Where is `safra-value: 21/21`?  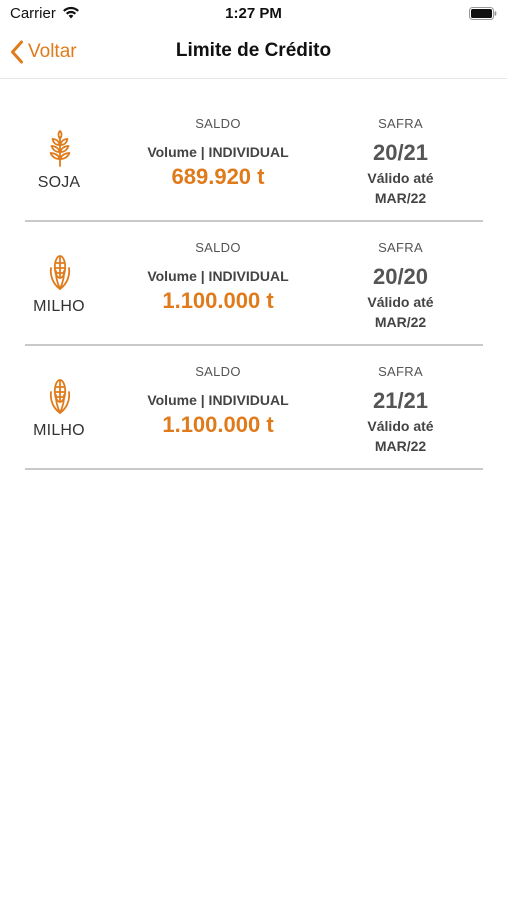 safra-value: 21/21 is located at coordinates (400, 400).